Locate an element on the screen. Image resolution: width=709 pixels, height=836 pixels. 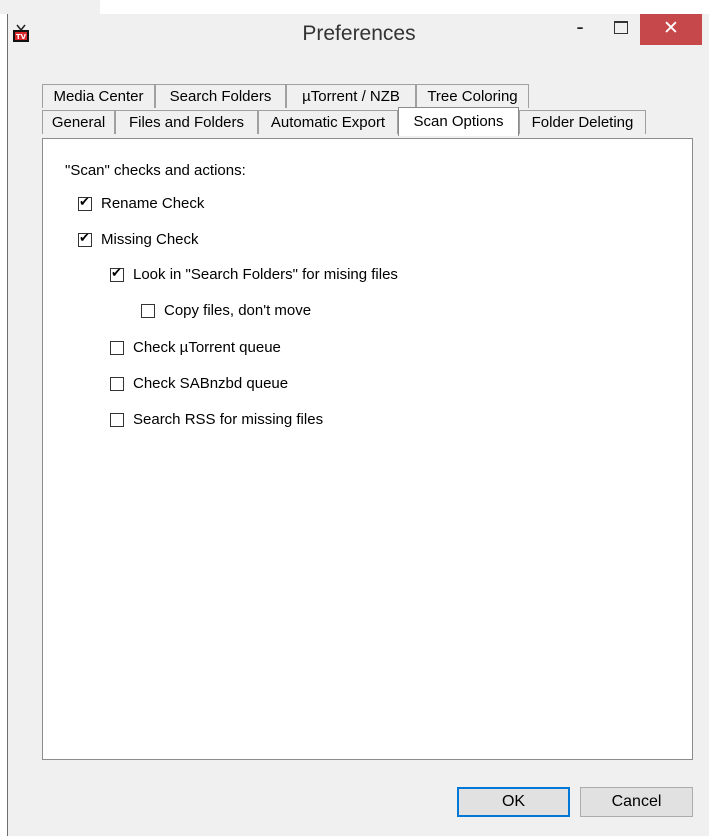
sabnzbd-queue-option: Check SABnzbd queue is located at coordinates (199, 383).